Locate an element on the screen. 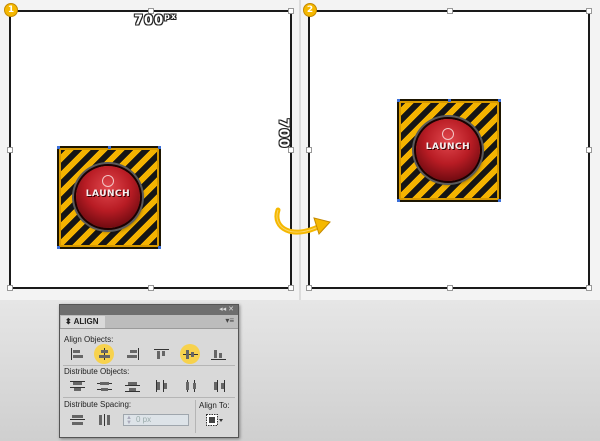 This screenshot has width=600, height=441. width-value: 700 is located at coordinates (149, 21).